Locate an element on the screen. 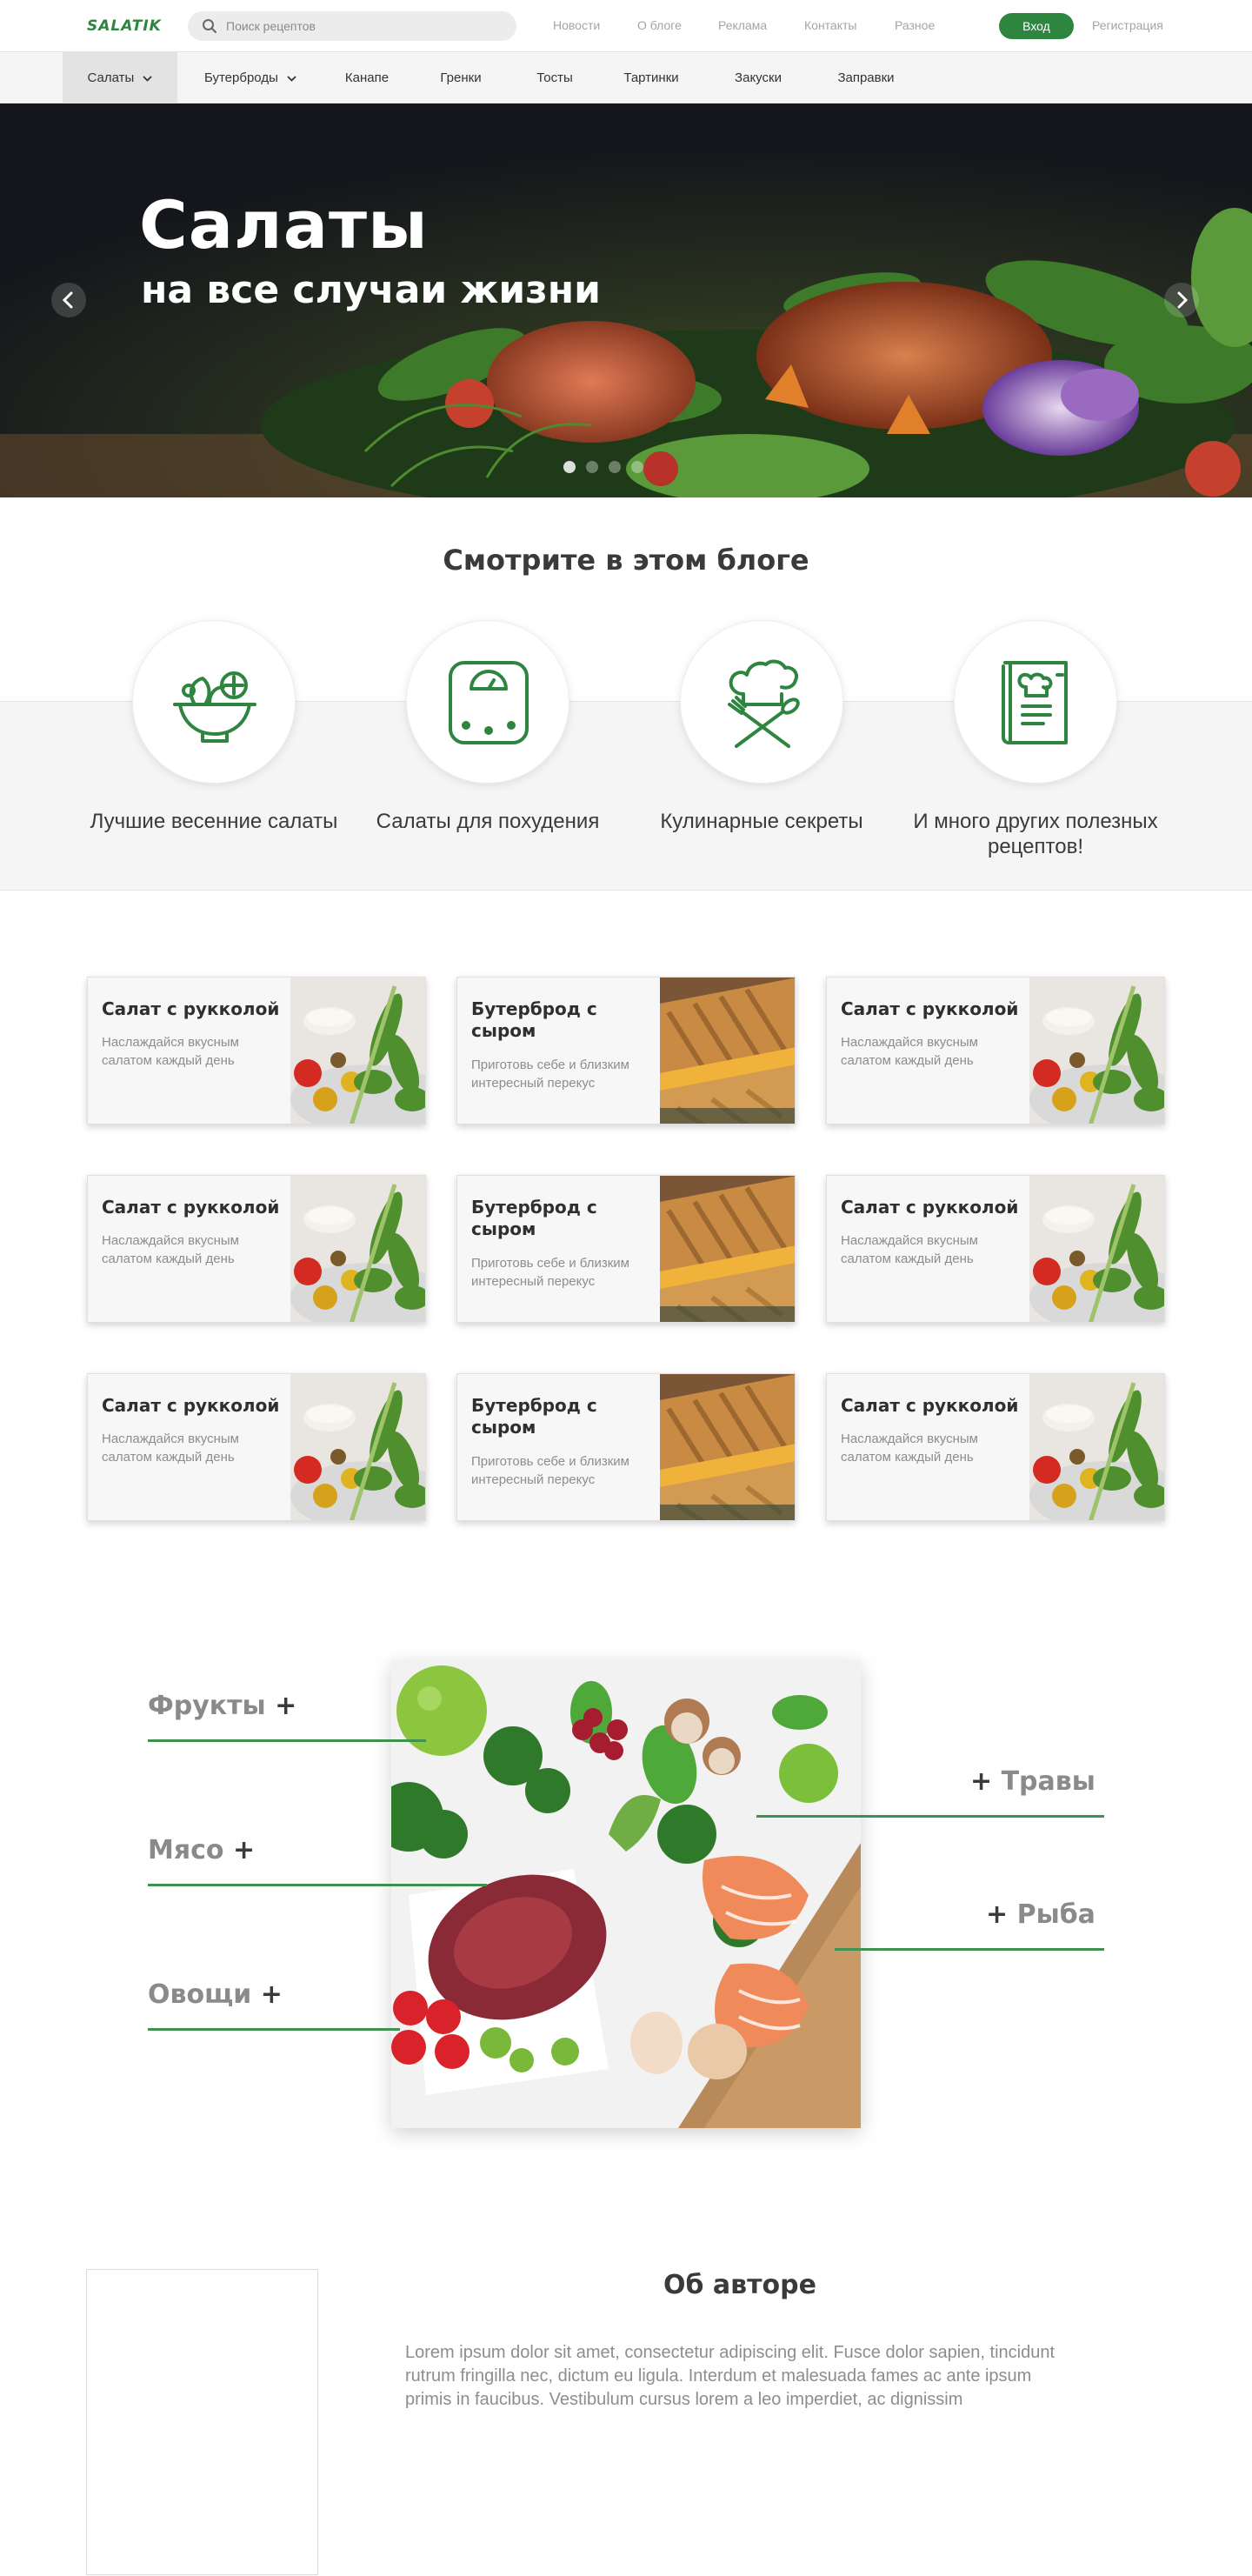 Image resolution: width=1252 pixels, height=2576 pixels. chevron-right-icon is located at coordinates (1183, 300).